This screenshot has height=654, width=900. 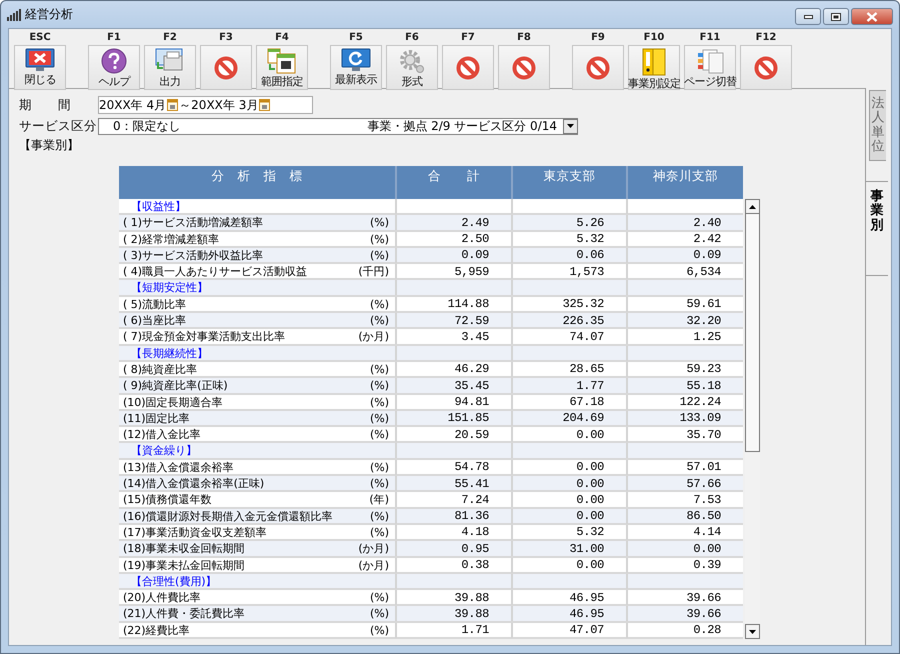 I want to click on function-key-label: F7, so click(x=468, y=38).